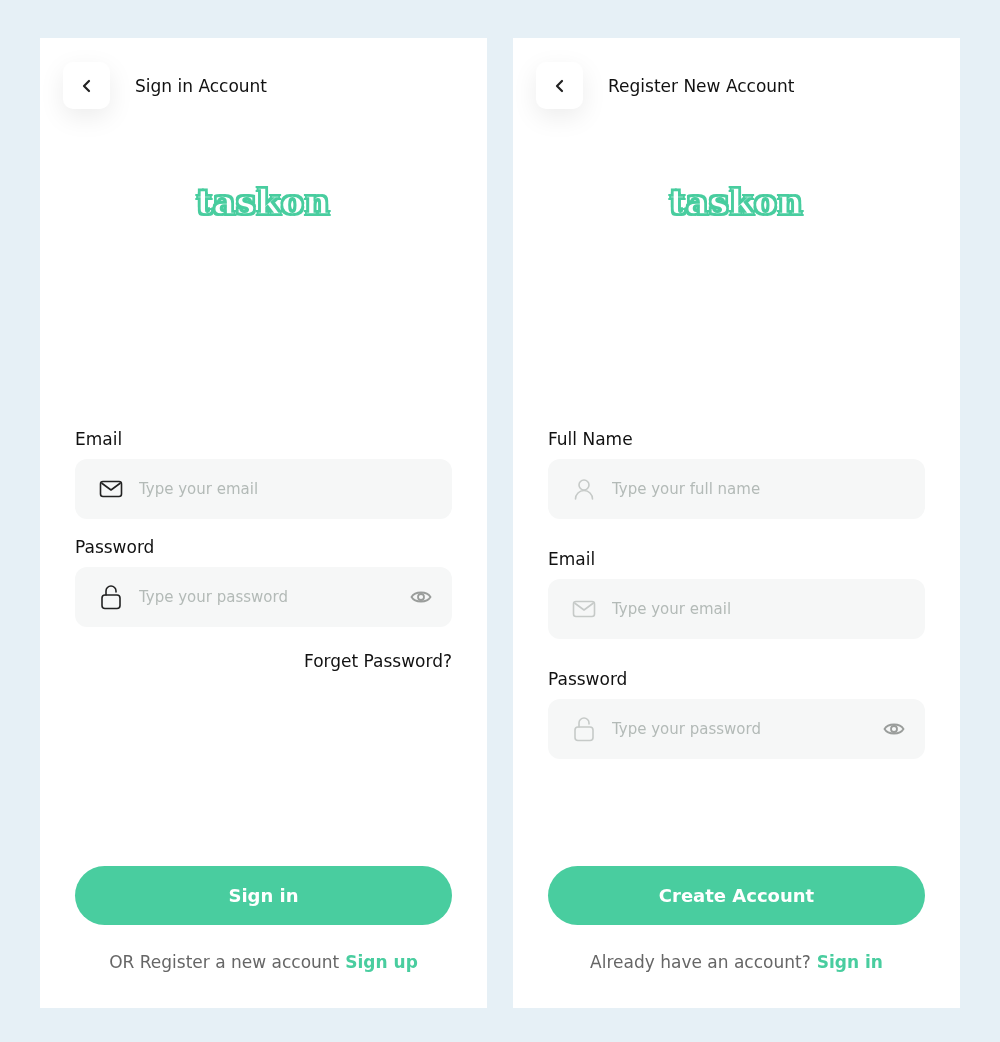  I want to click on field-label: Full Name, so click(591, 439).